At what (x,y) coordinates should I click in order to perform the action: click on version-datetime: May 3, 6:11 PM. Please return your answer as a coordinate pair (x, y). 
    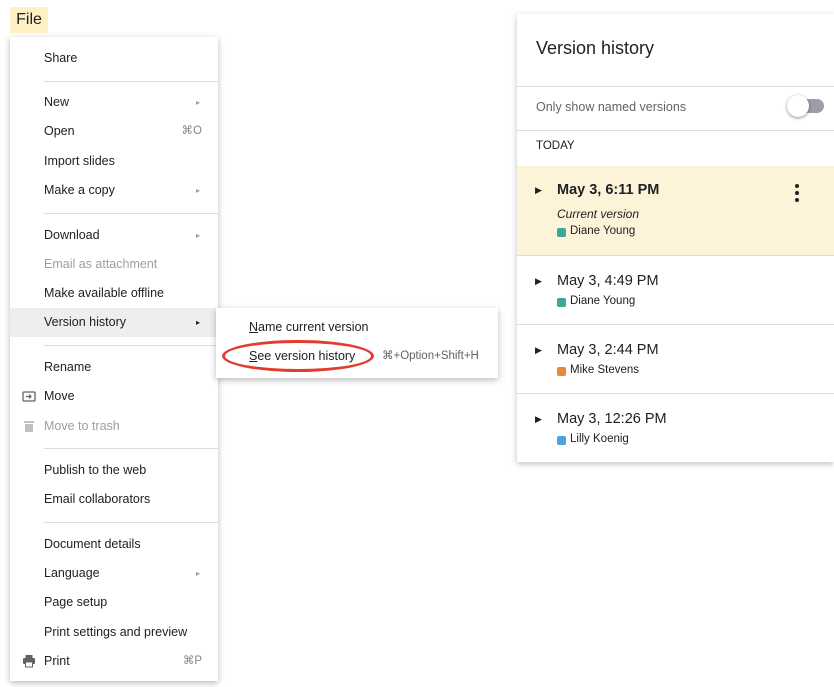
    Looking at the image, I should click on (608, 190).